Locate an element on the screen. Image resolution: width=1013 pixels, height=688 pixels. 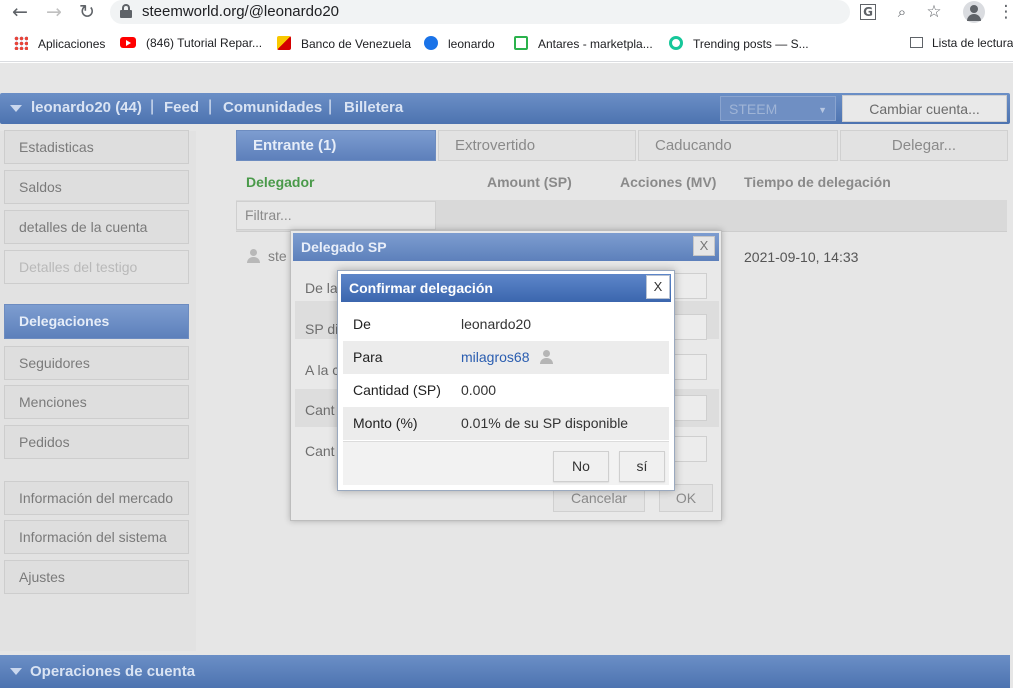
row-key: Monto (%) is located at coordinates (385, 423).